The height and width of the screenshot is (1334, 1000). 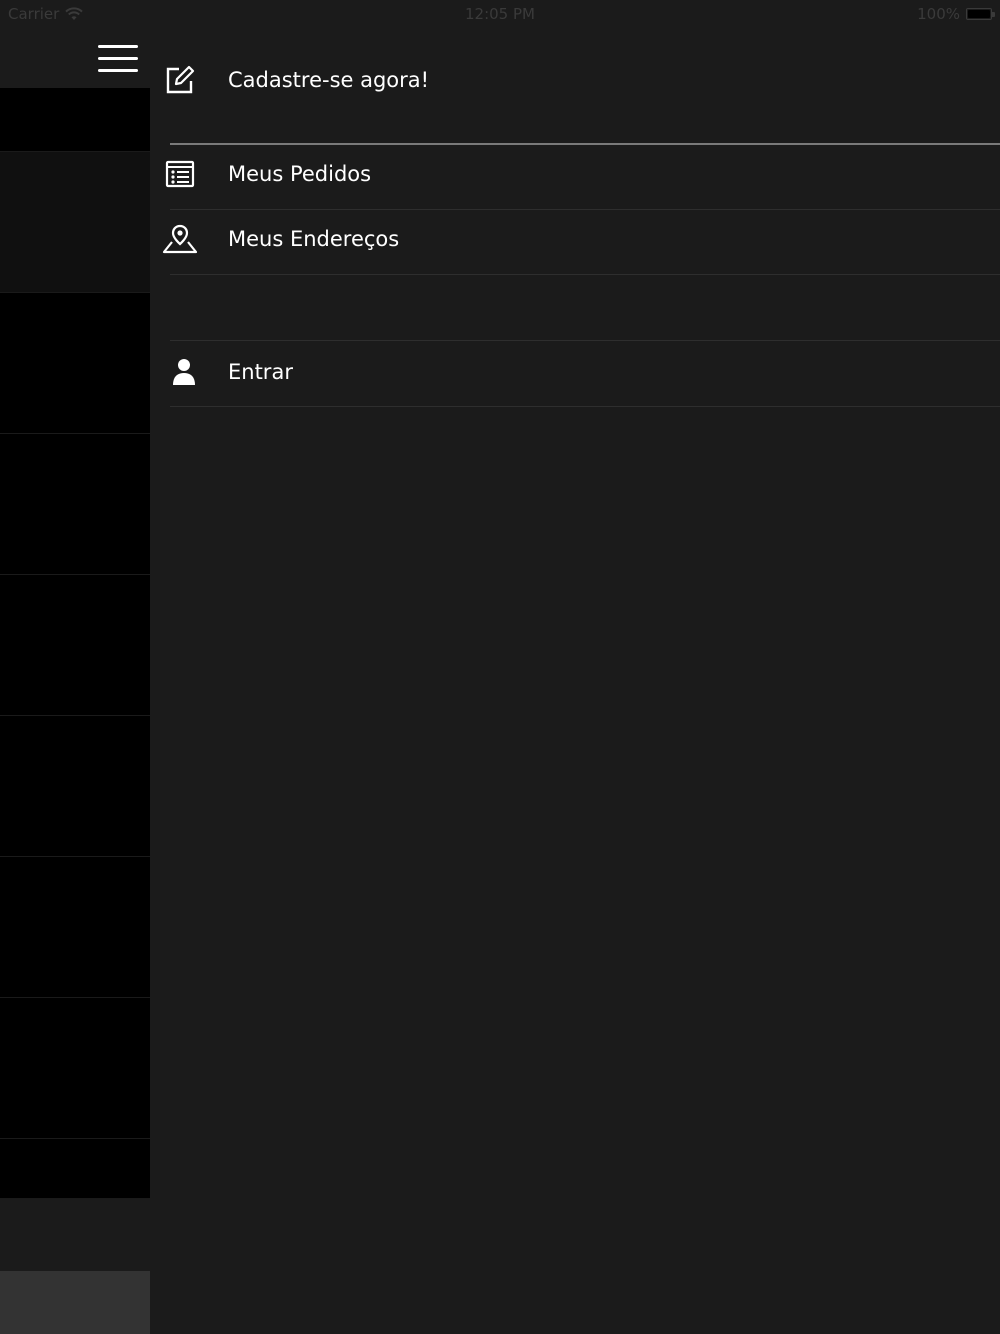 What do you see at coordinates (260, 372) in the screenshot?
I see `login-label: Entrar` at bounding box center [260, 372].